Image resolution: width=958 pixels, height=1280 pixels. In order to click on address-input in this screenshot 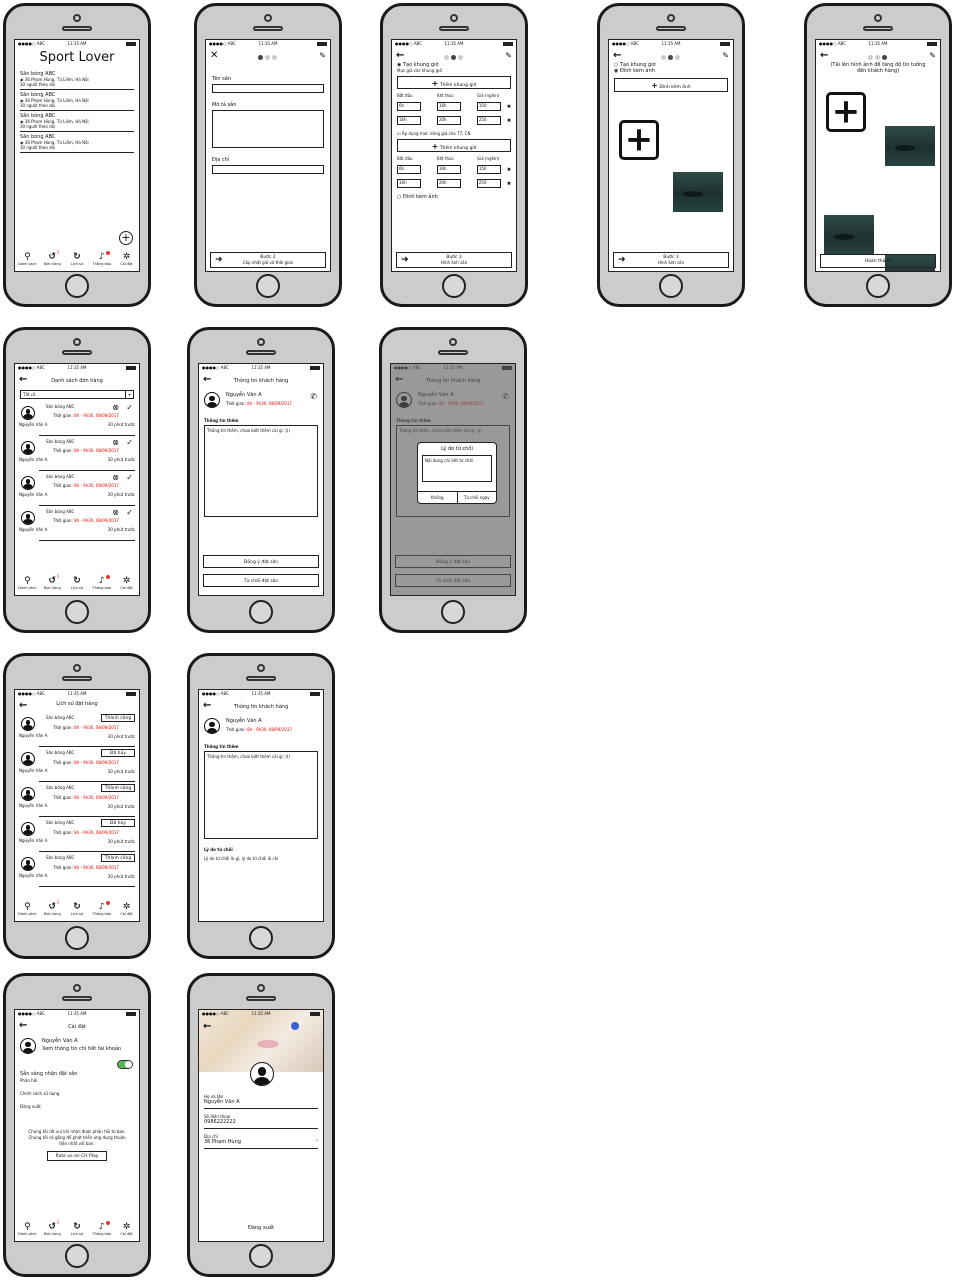, I will do `click(268, 169)`.